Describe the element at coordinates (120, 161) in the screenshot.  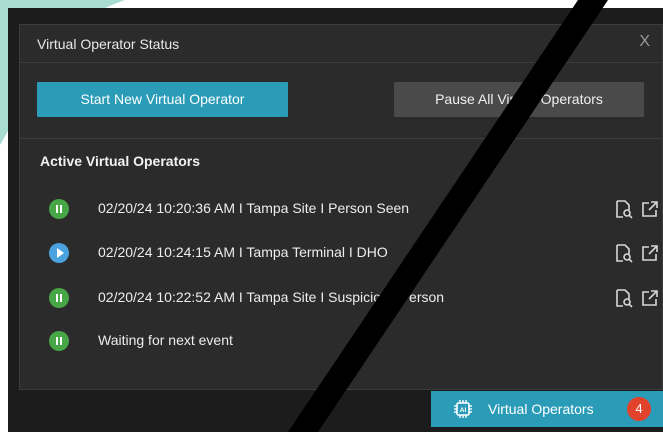
I see `active-operators-heading: Active Virtual Operators` at that location.